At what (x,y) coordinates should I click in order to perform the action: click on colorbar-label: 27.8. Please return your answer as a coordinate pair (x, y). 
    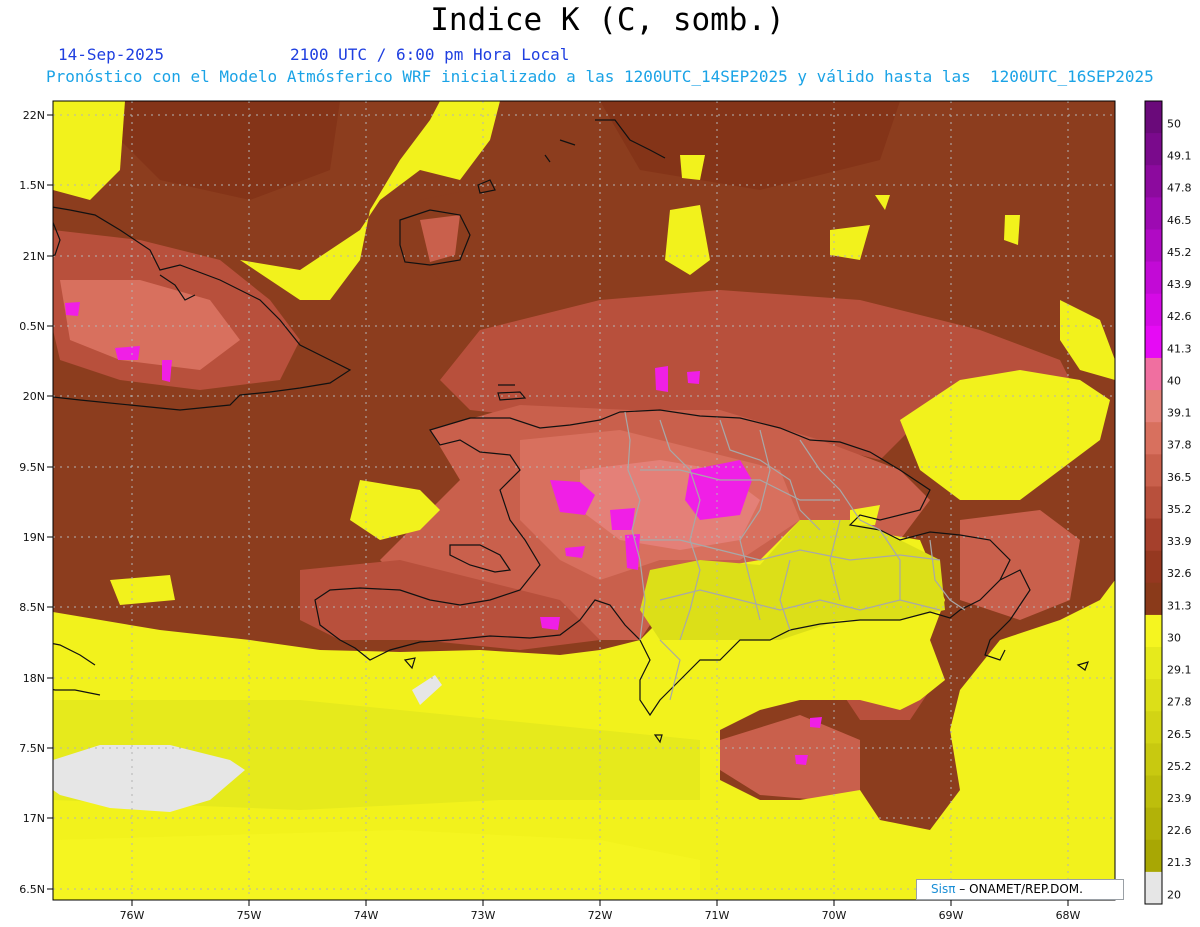
    Looking at the image, I should click on (1179, 702).